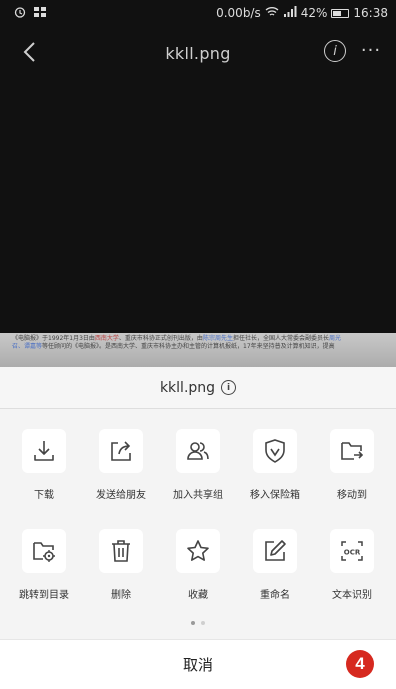 The image size is (396, 689). I want to click on action-label: 收藏, so click(198, 595).